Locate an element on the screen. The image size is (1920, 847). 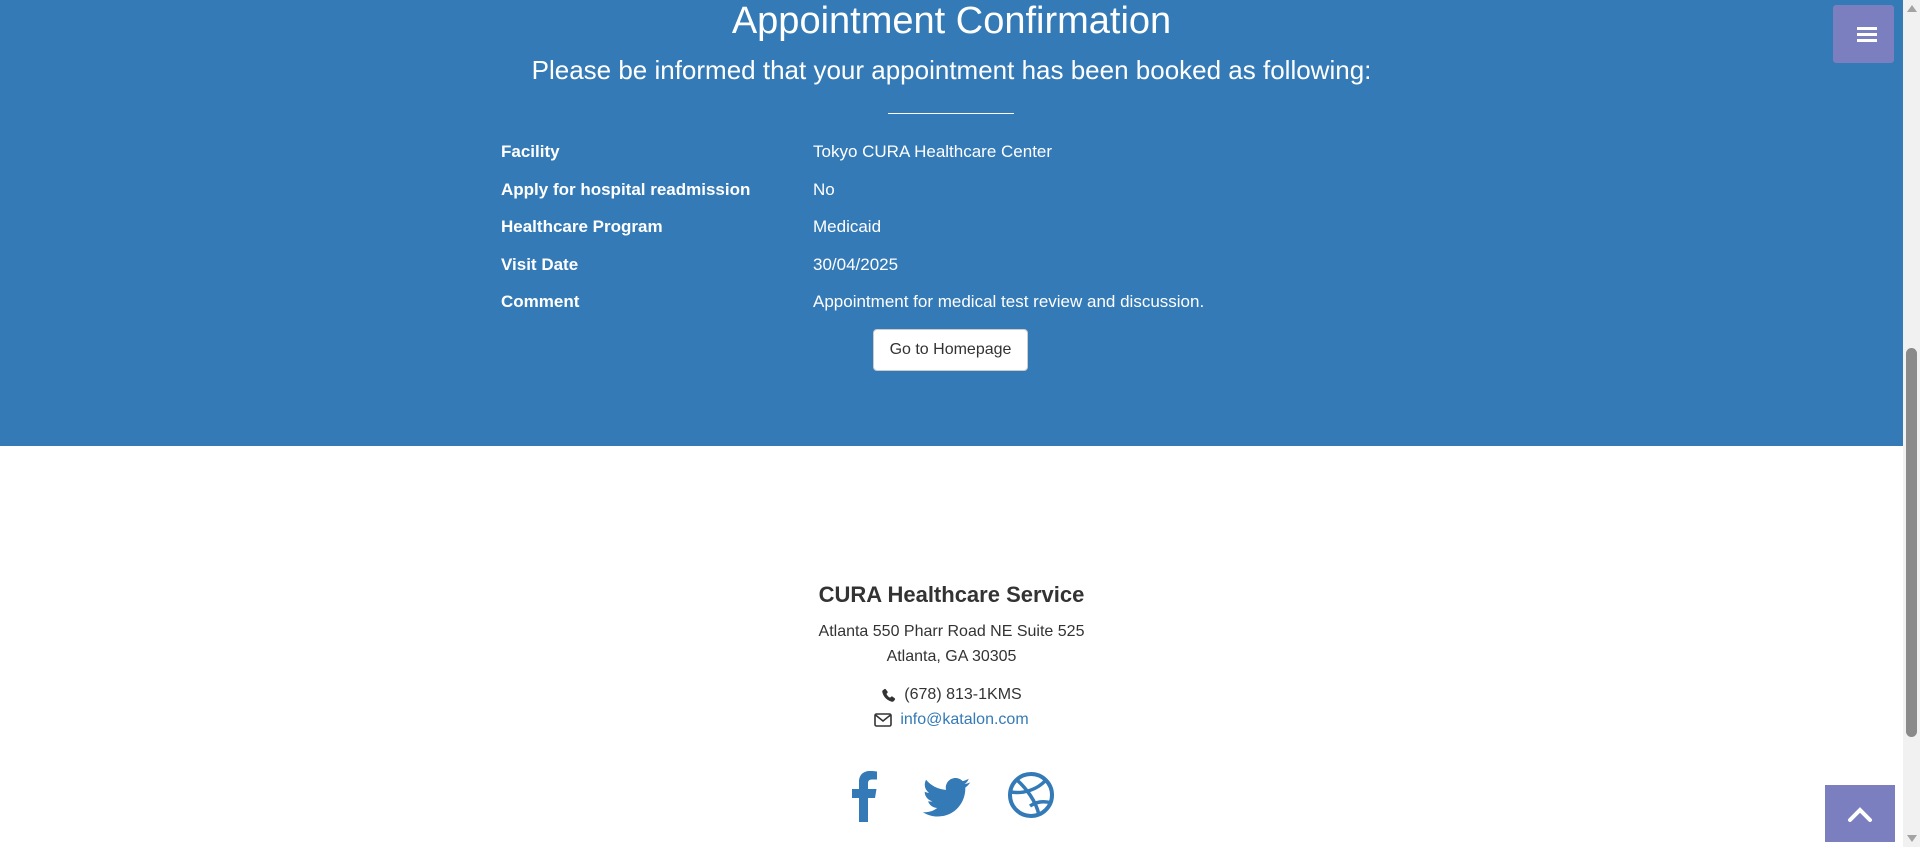
scroll-down-arrow is located at coordinates (1912, 838).